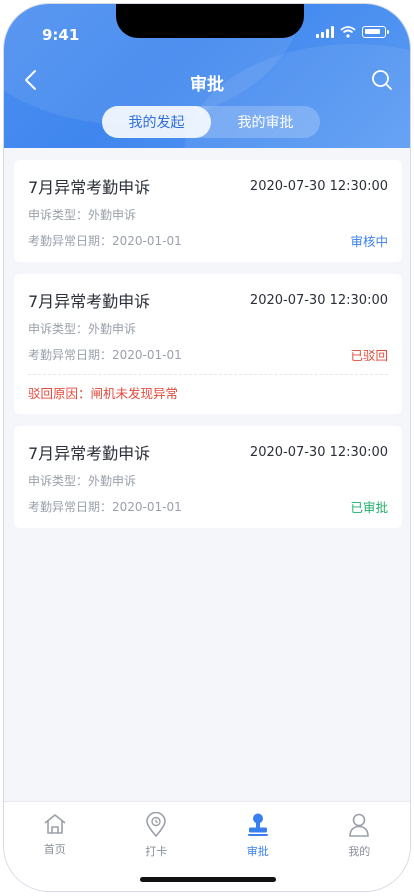  Describe the element at coordinates (207, 85) in the screenshot. I see `page-title: 审批` at that location.